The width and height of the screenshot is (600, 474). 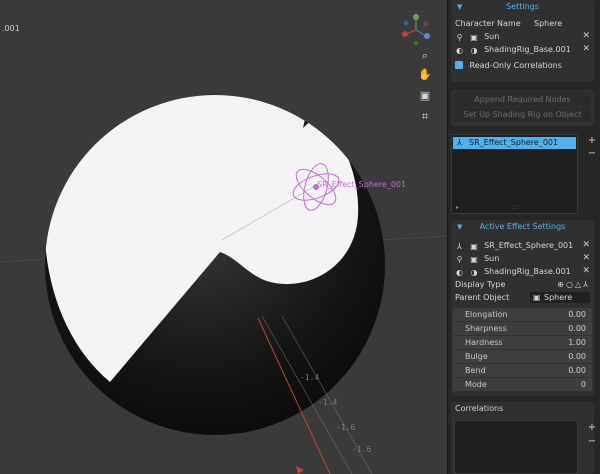 I want to click on display-type-row: Display Type ⊕○△⅄, so click(x=522, y=284).